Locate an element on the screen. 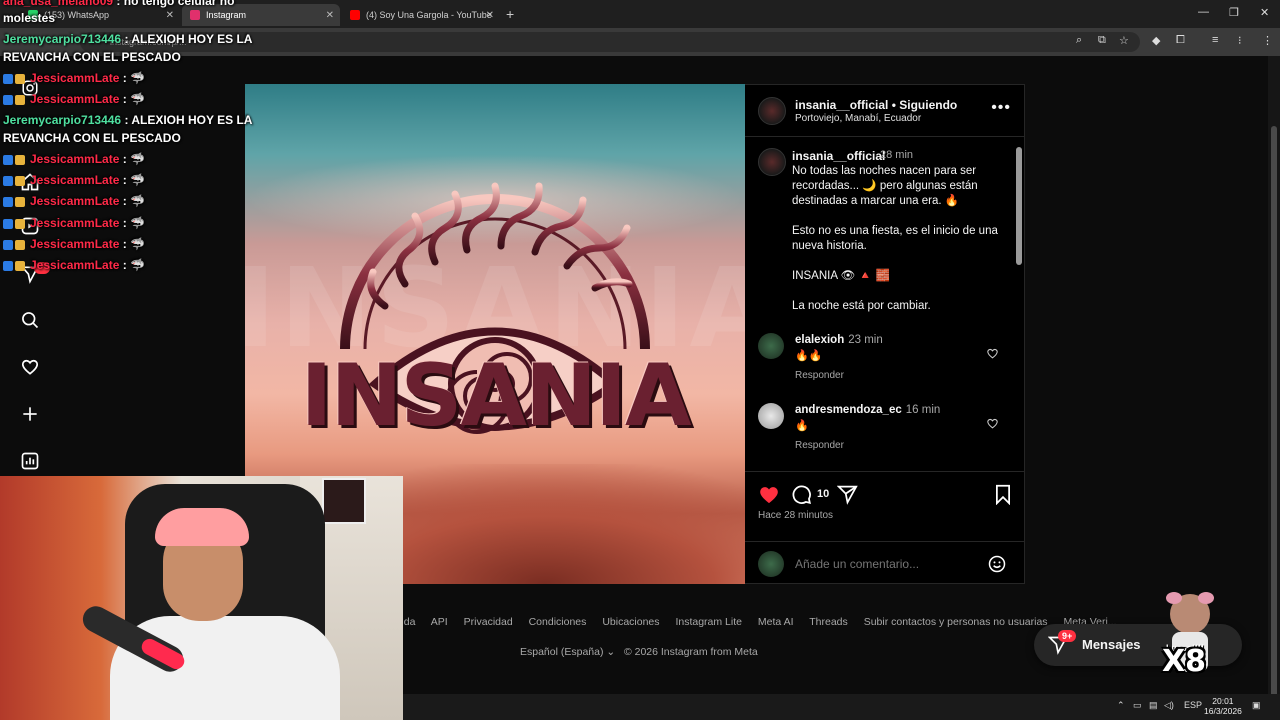  puzzle-icon: ⧠ is located at coordinates (1180, 40).